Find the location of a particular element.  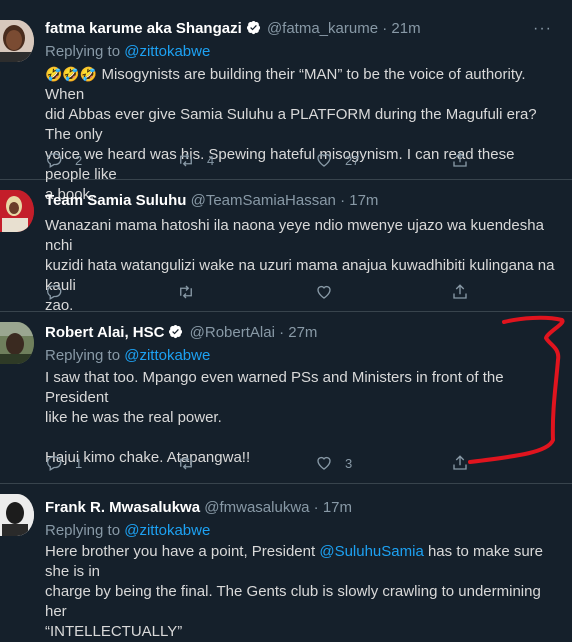

reply-button: 1 is located at coordinates (63, 463).